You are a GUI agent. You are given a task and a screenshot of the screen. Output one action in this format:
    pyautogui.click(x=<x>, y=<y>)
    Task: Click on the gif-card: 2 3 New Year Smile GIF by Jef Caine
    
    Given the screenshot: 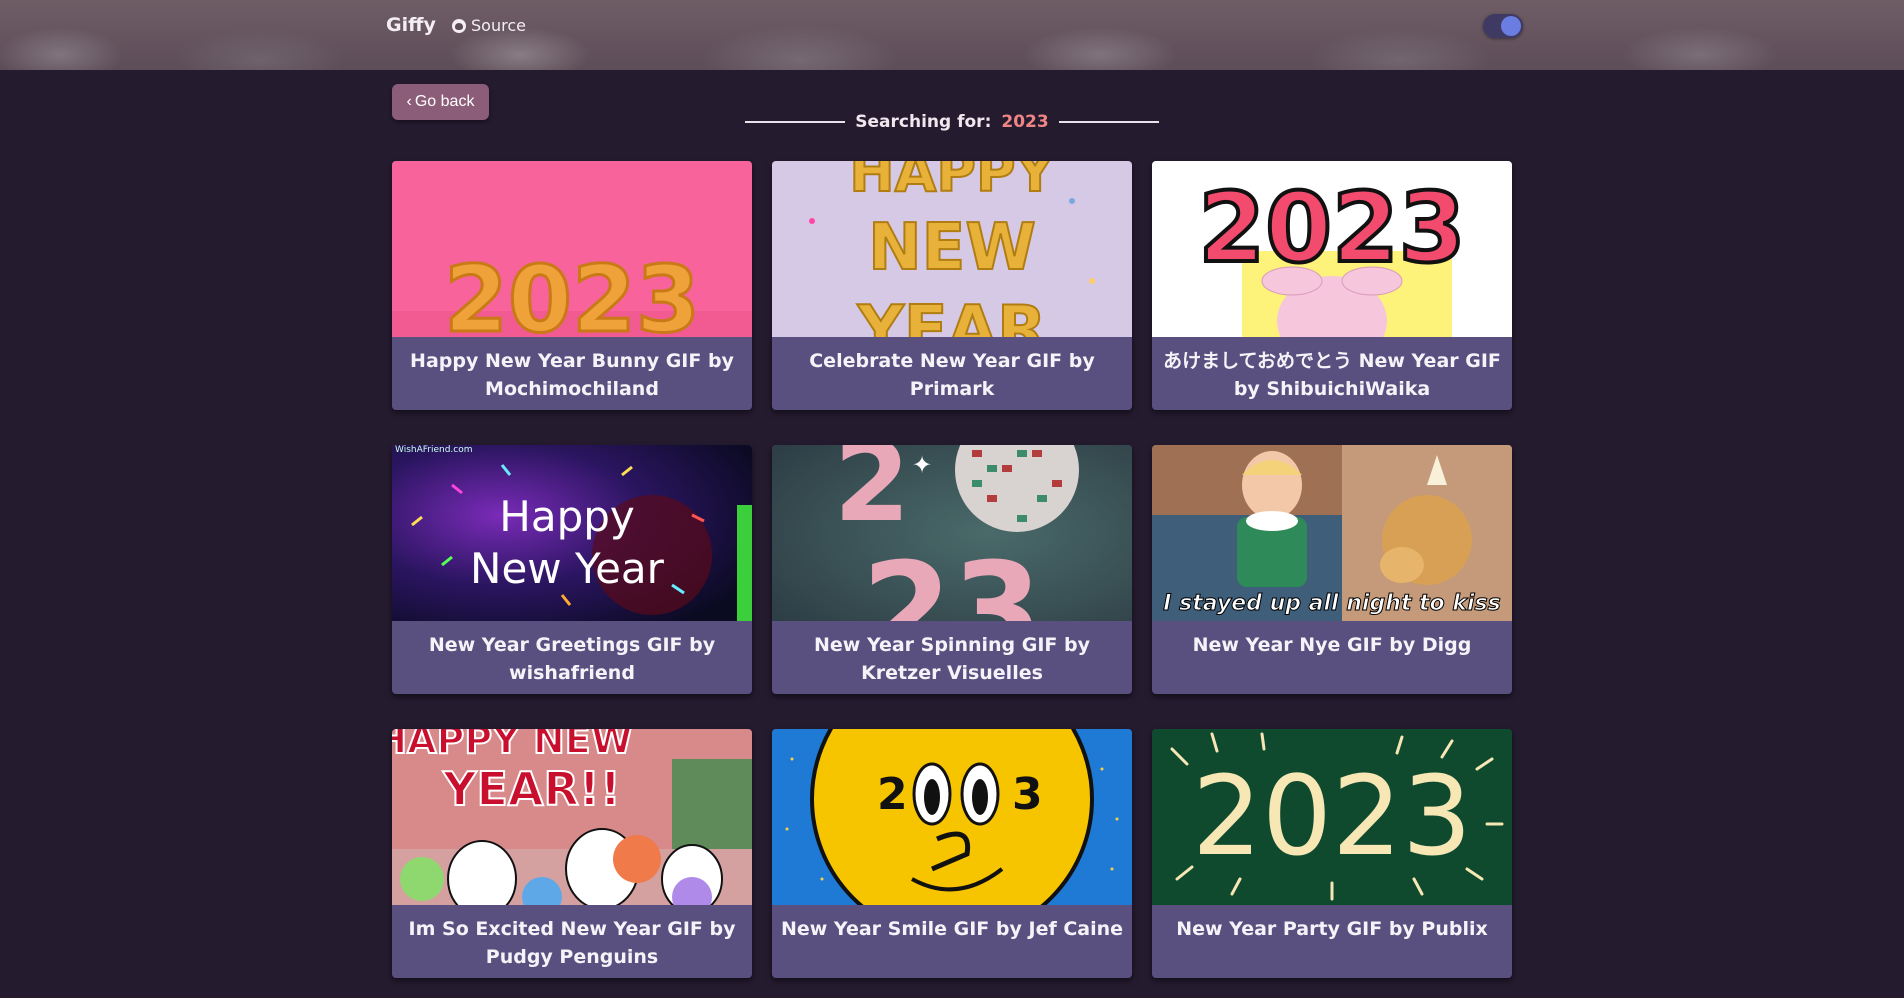 What is the action you would take?
    pyautogui.click(x=952, y=853)
    